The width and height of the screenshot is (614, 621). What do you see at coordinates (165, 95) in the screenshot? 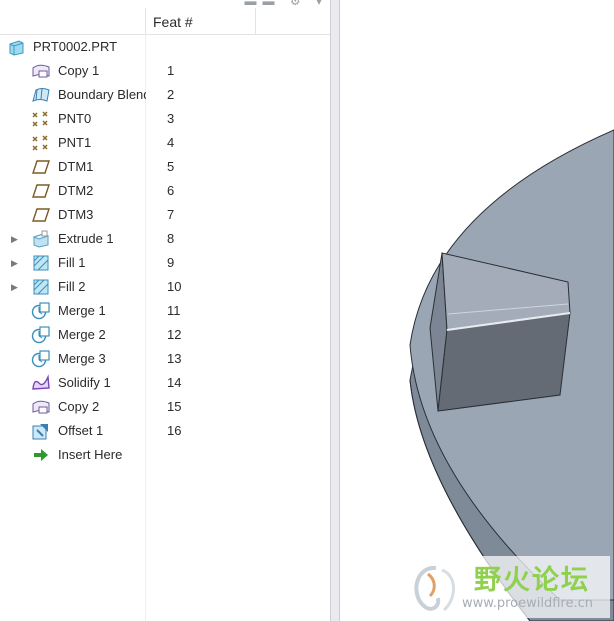
I see `tree-item-boundary-blend: Boundary Blend 2` at bounding box center [165, 95].